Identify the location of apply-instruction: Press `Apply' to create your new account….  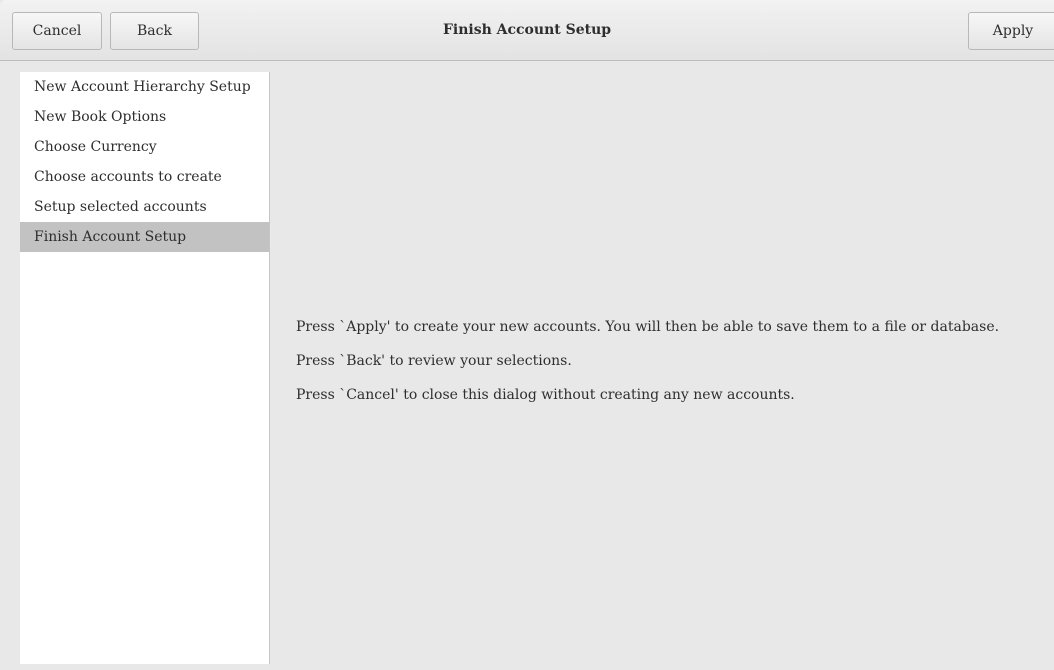
(648, 327).